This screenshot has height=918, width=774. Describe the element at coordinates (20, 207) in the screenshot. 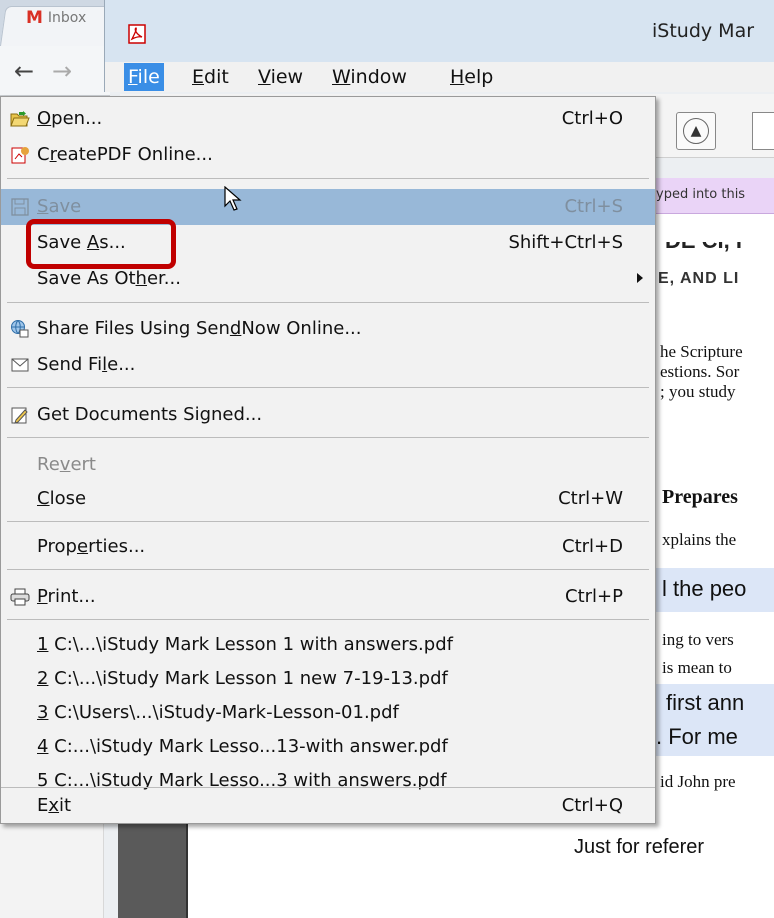

I see `save-disk-icon` at that location.